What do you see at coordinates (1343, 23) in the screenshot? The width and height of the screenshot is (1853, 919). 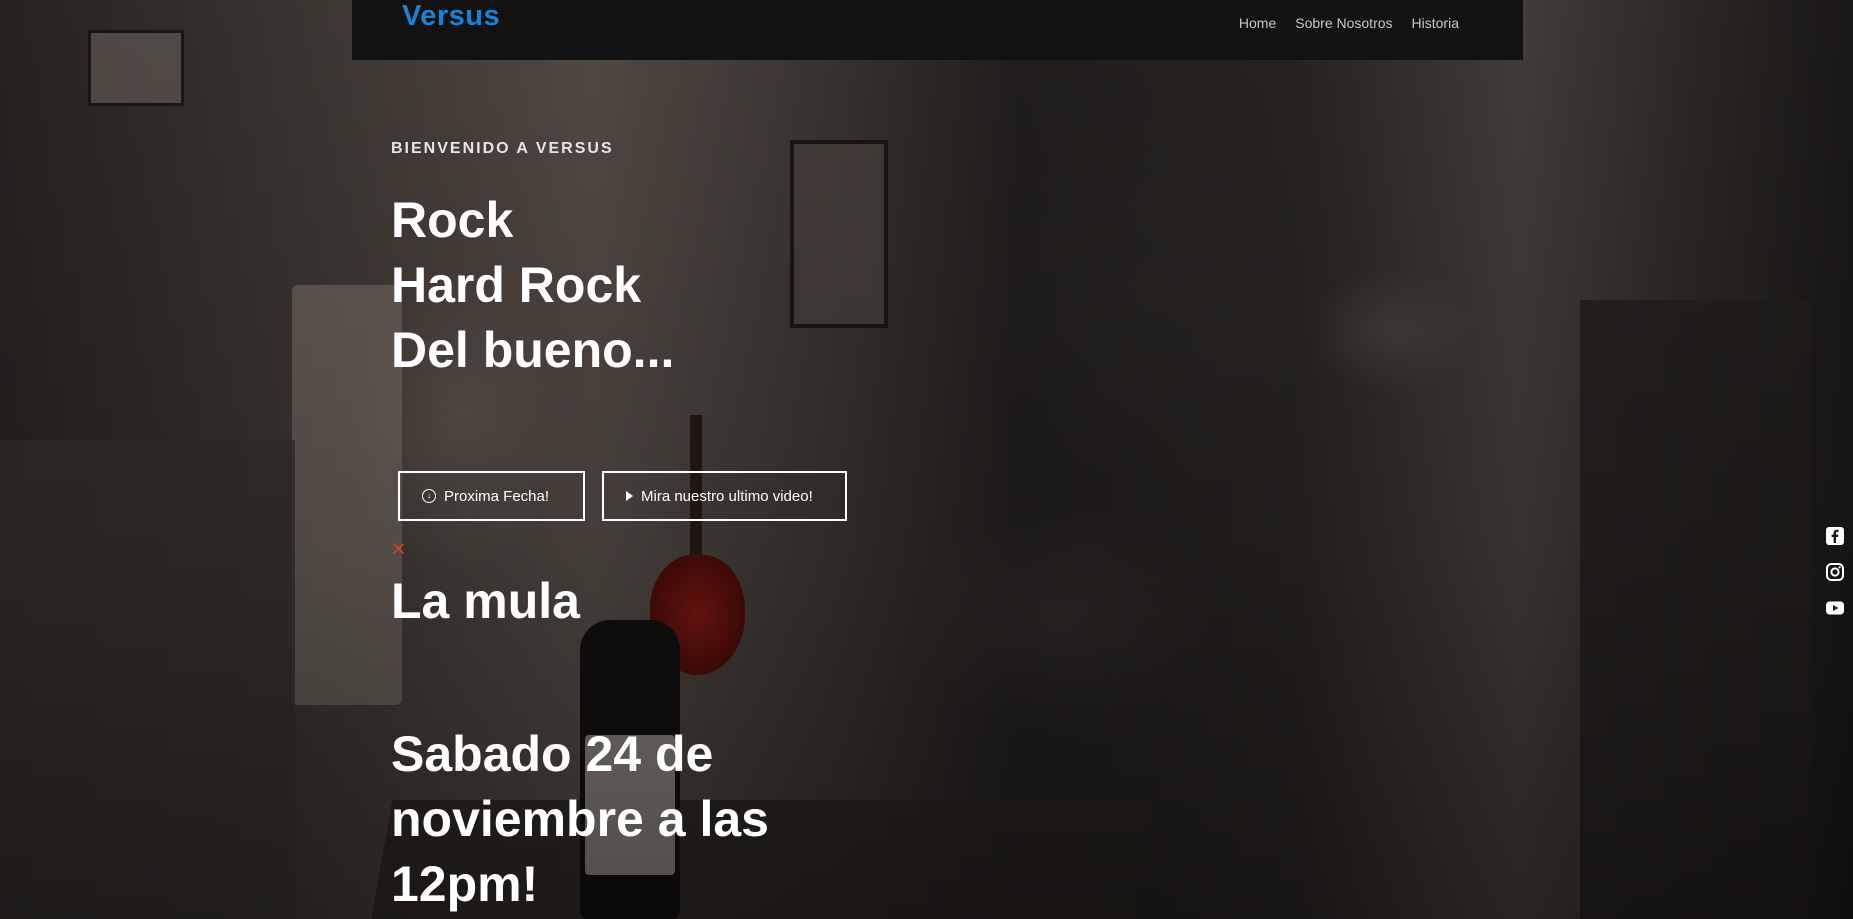 I see `nav-link-sobre-nosotros: Sobre Nosotros` at bounding box center [1343, 23].